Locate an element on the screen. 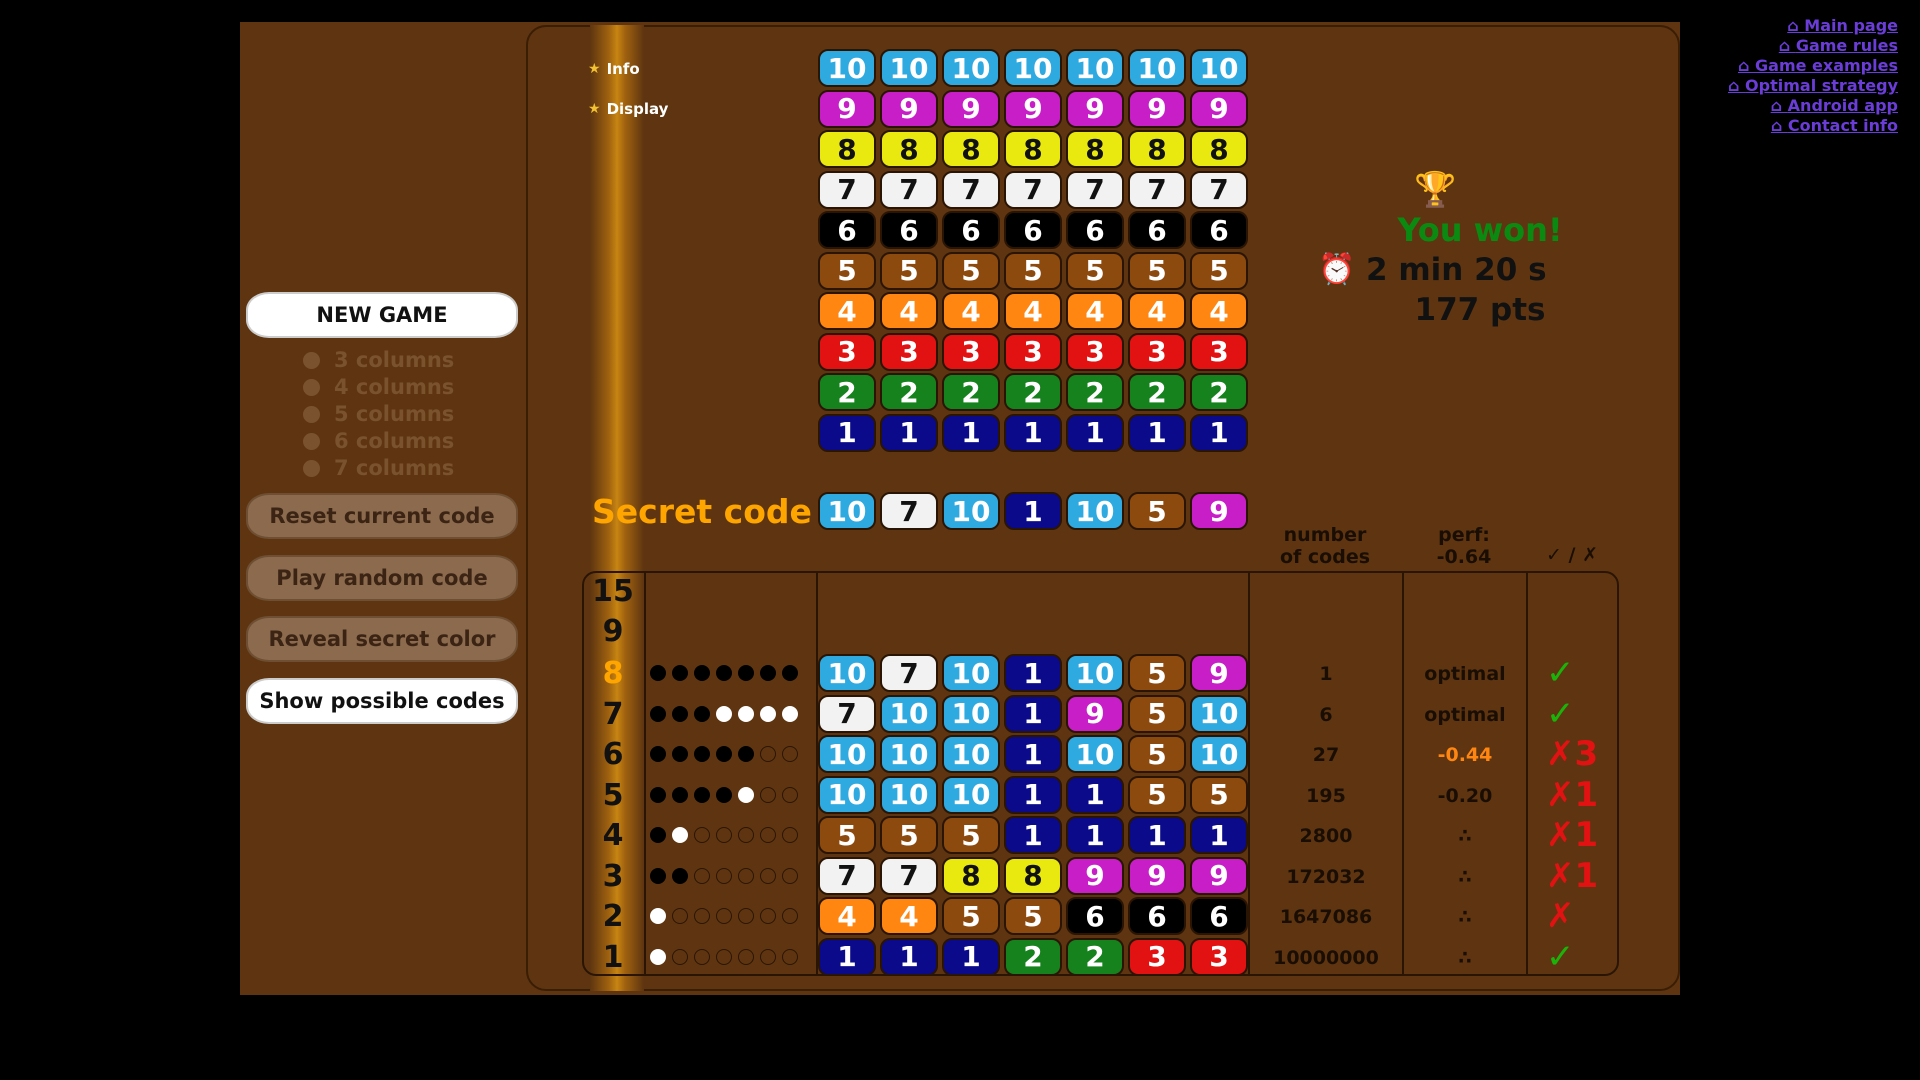  random-code-button: Play random code is located at coordinates (382, 578).